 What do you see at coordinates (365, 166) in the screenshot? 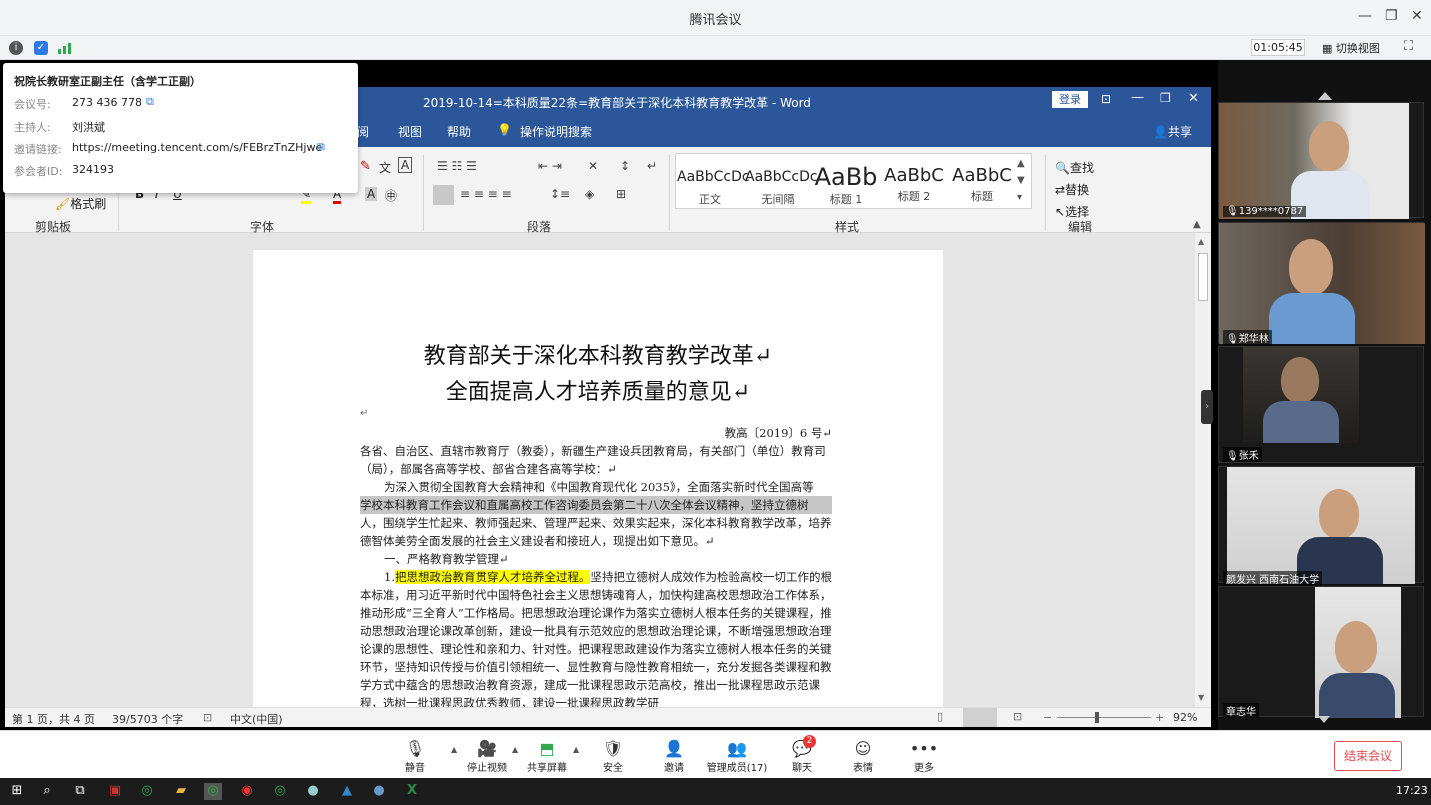
I see `clear-format-icon: ✎` at bounding box center [365, 166].